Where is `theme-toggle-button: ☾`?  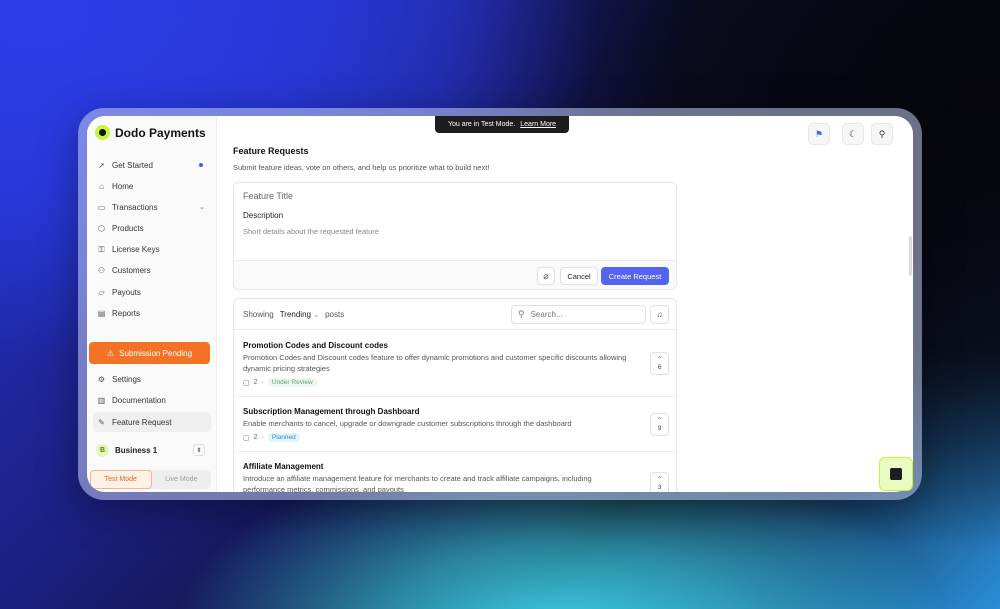
theme-toggle-button: ☾ is located at coordinates (853, 134).